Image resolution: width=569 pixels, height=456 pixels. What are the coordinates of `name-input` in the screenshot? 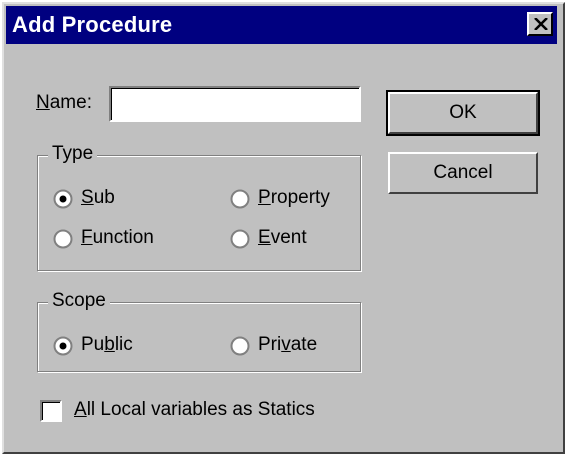 It's located at (235, 104).